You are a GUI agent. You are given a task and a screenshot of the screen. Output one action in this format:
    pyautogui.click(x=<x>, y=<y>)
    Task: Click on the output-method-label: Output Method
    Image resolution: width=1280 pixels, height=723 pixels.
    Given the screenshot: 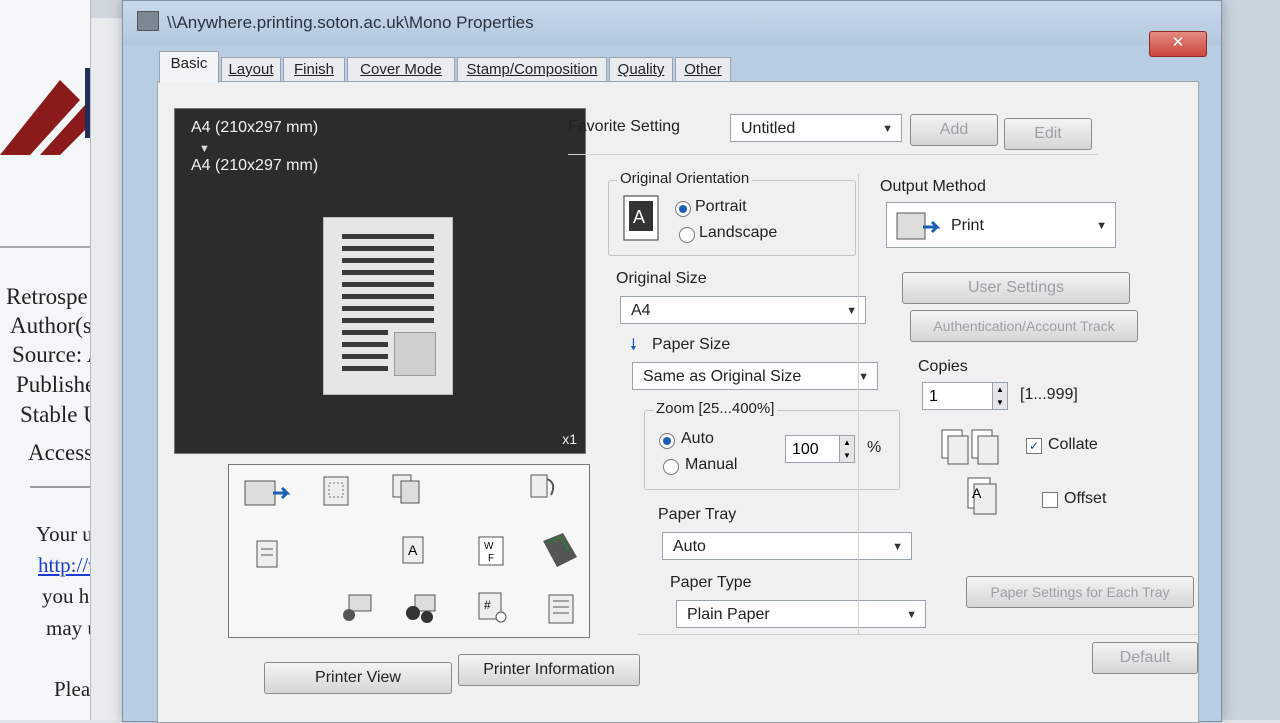 What is the action you would take?
    pyautogui.click(x=933, y=186)
    